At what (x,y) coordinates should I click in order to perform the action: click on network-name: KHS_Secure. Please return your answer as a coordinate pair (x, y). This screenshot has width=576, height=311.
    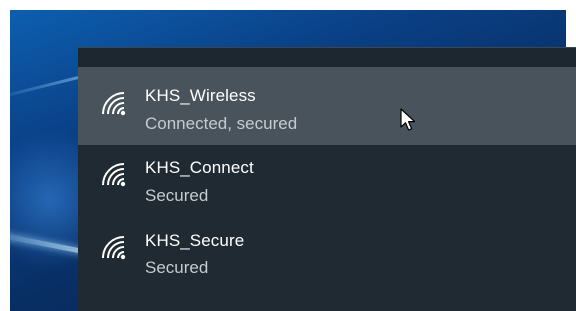
    Looking at the image, I should click on (195, 240).